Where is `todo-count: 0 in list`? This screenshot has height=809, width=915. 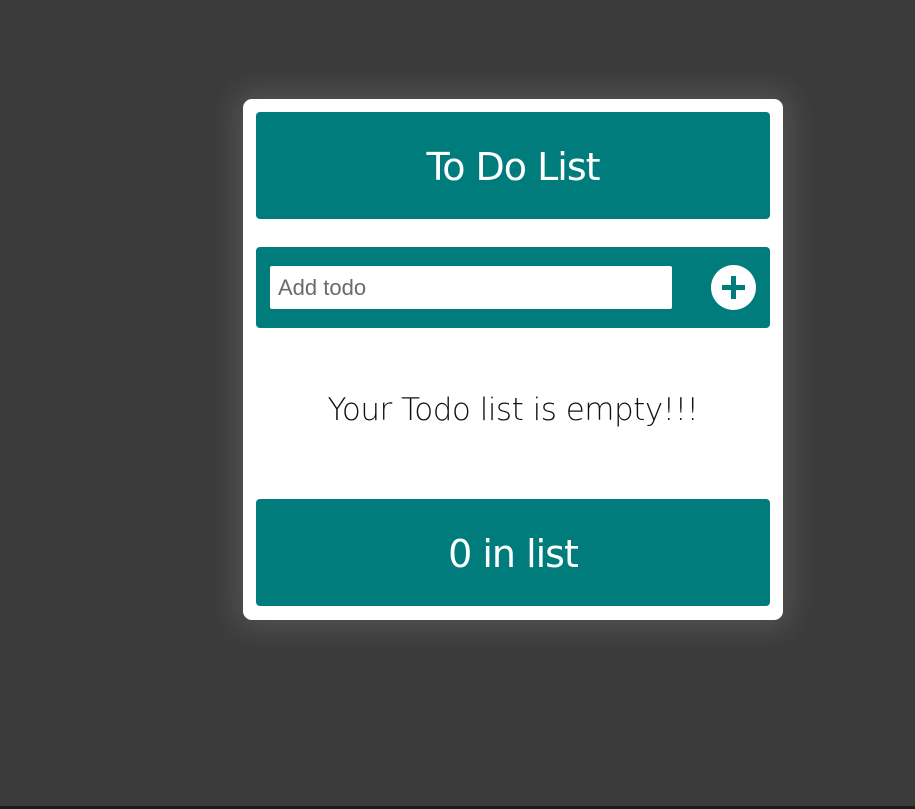
todo-count: 0 in list is located at coordinates (513, 553).